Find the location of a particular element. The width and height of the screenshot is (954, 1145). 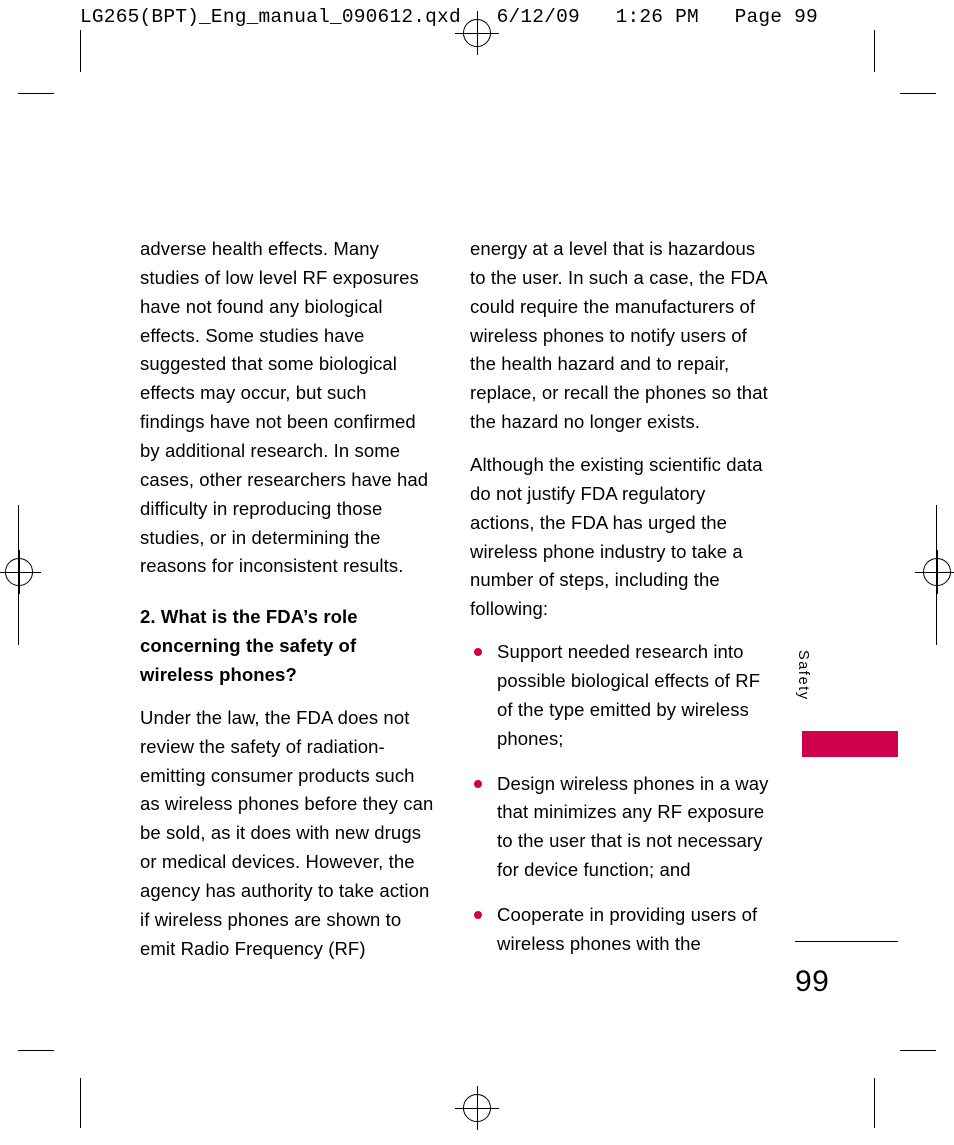

page-number: 99 is located at coordinates (812, 981).